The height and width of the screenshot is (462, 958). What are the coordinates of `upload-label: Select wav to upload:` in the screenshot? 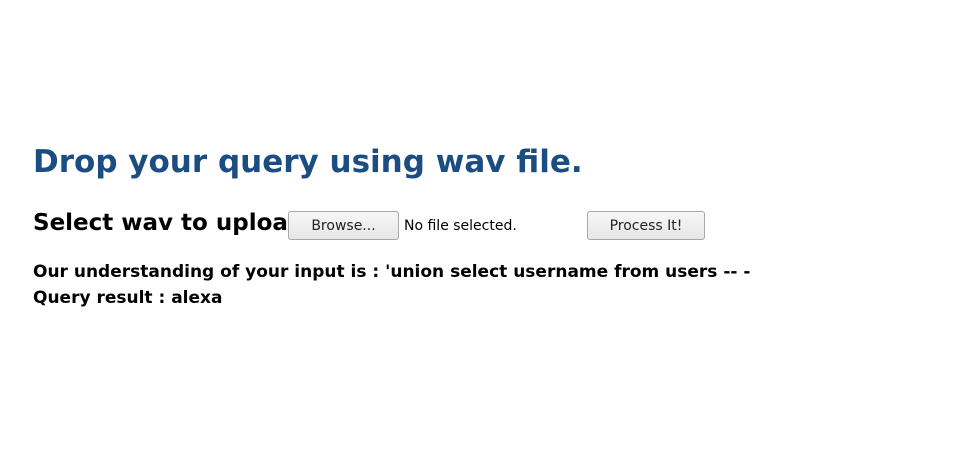 It's located at (173, 223).